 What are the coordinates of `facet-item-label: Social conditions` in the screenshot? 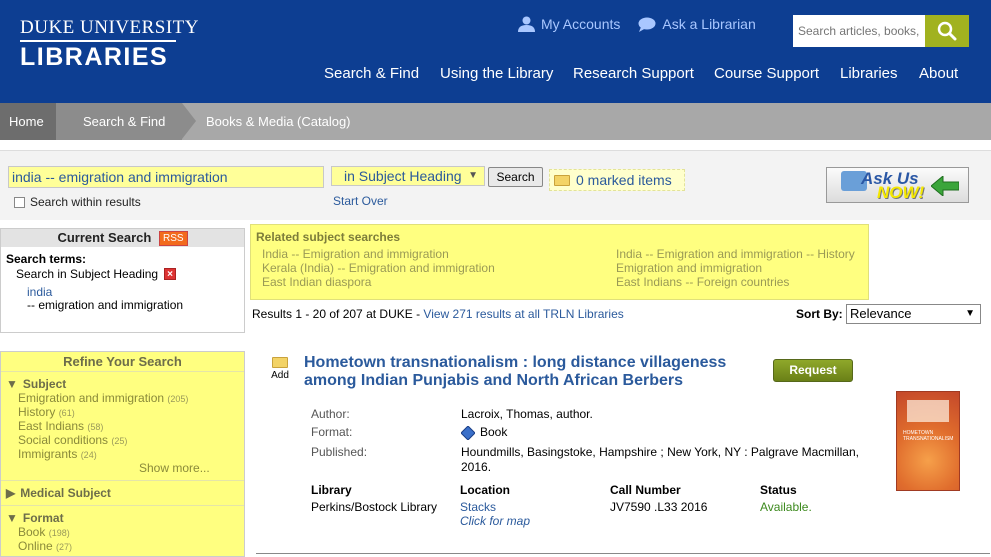 It's located at (63, 440).